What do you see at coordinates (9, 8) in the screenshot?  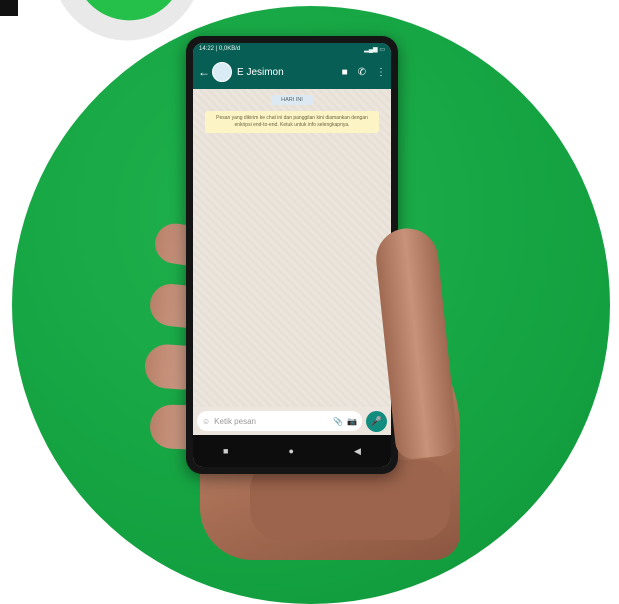 I see `corner-block` at bounding box center [9, 8].